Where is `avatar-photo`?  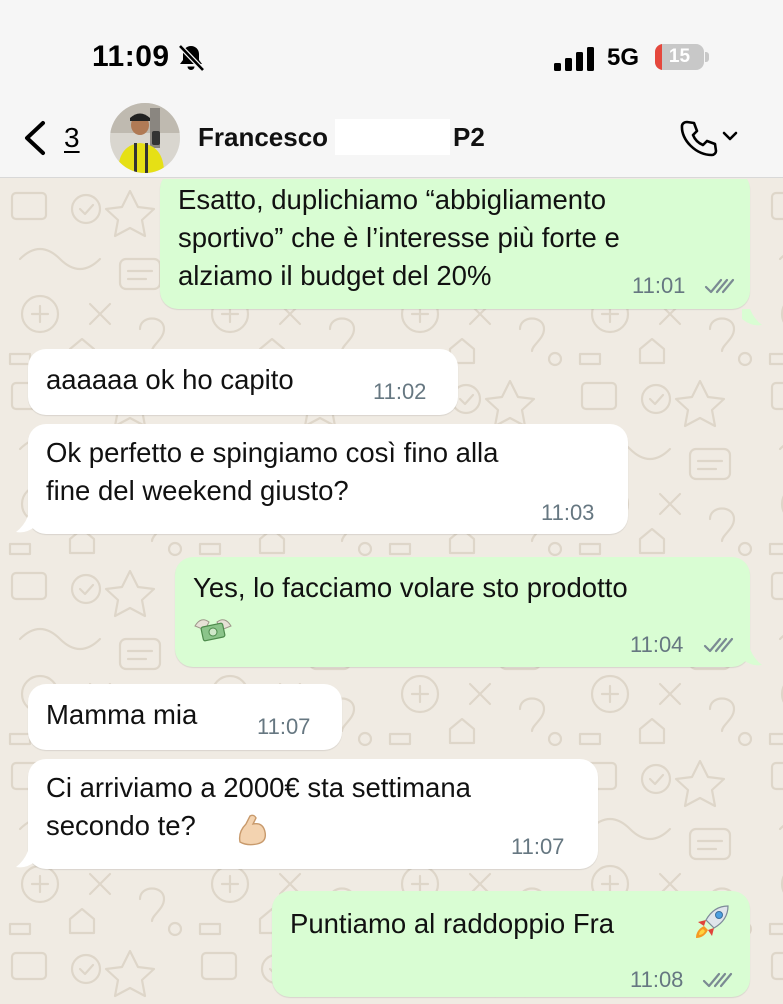 avatar-photo is located at coordinates (145, 138).